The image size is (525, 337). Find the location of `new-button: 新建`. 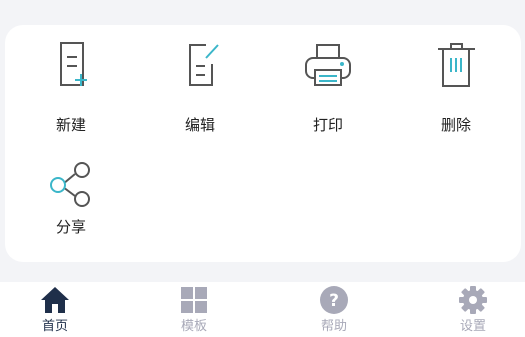

new-button: 新建 is located at coordinates (71, 90).